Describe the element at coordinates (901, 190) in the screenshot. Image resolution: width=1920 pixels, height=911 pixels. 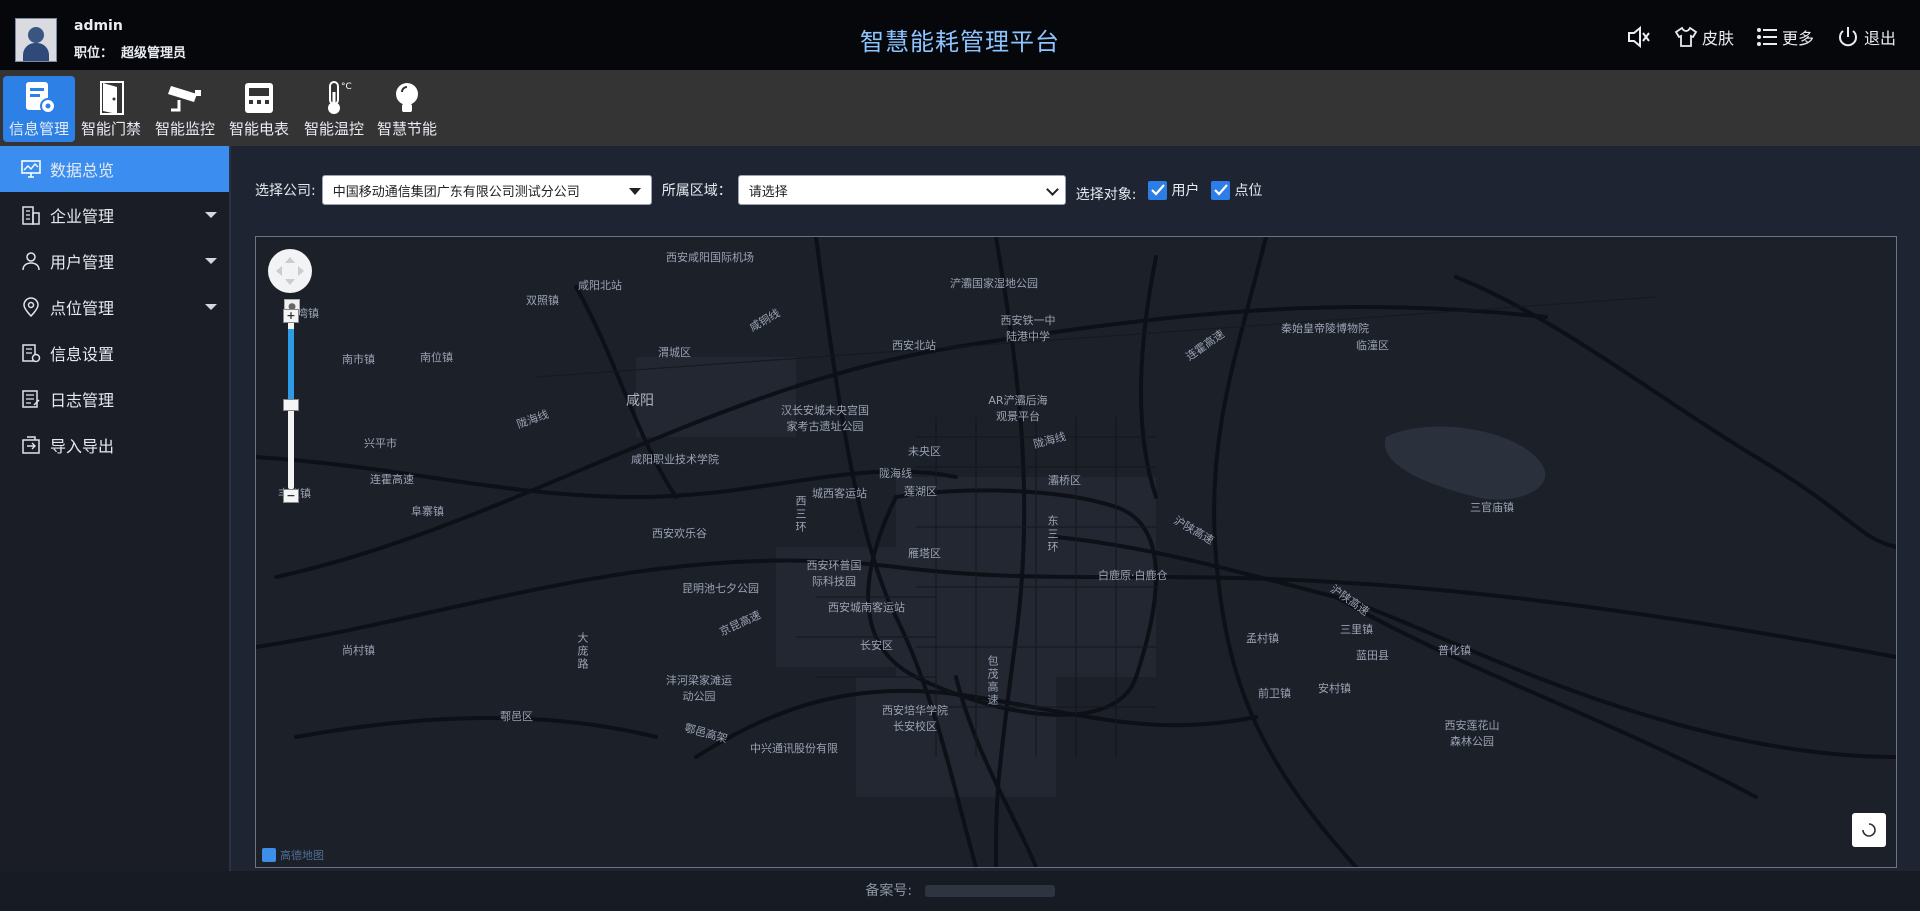
I see `region-select: 请选择` at that location.